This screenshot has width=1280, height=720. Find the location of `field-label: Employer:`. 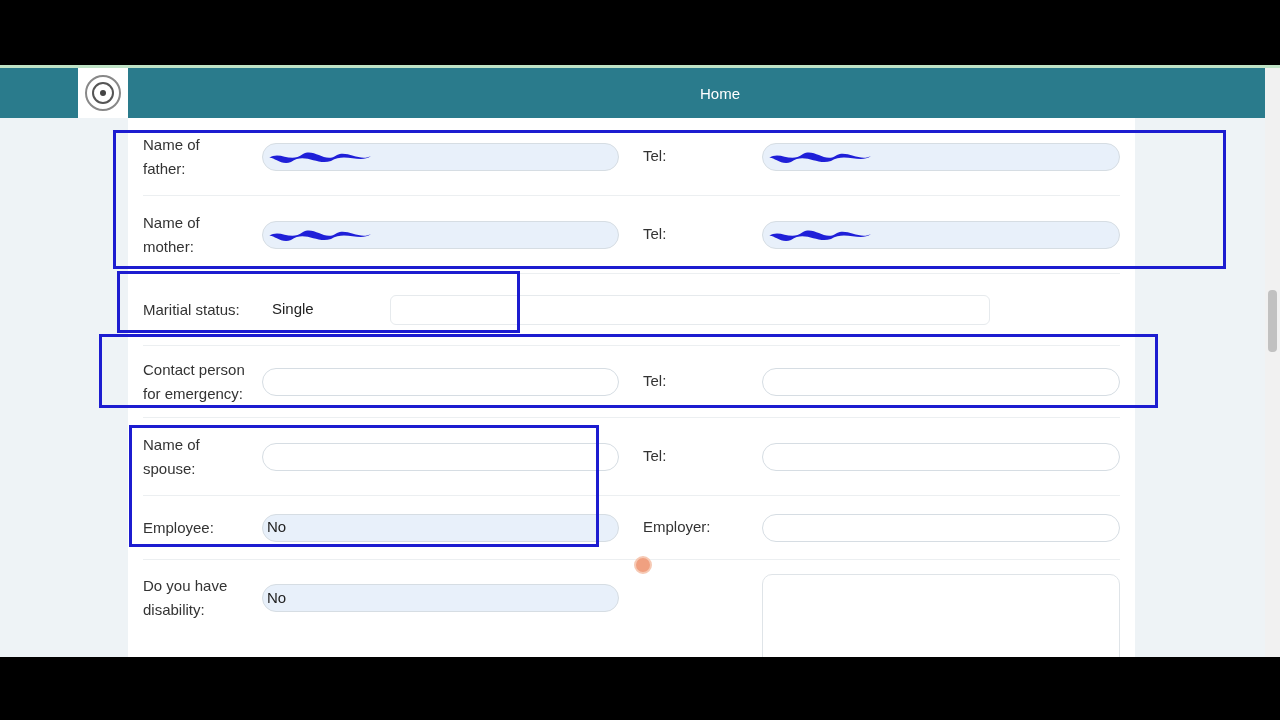

field-label: Employer: is located at coordinates (677, 527).